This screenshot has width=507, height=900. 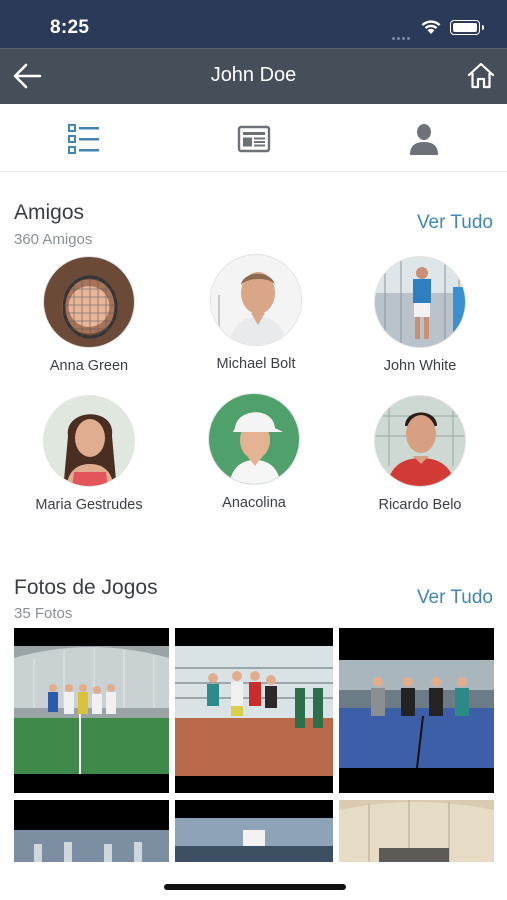 I want to click on tab-list, so click(x=84, y=139).